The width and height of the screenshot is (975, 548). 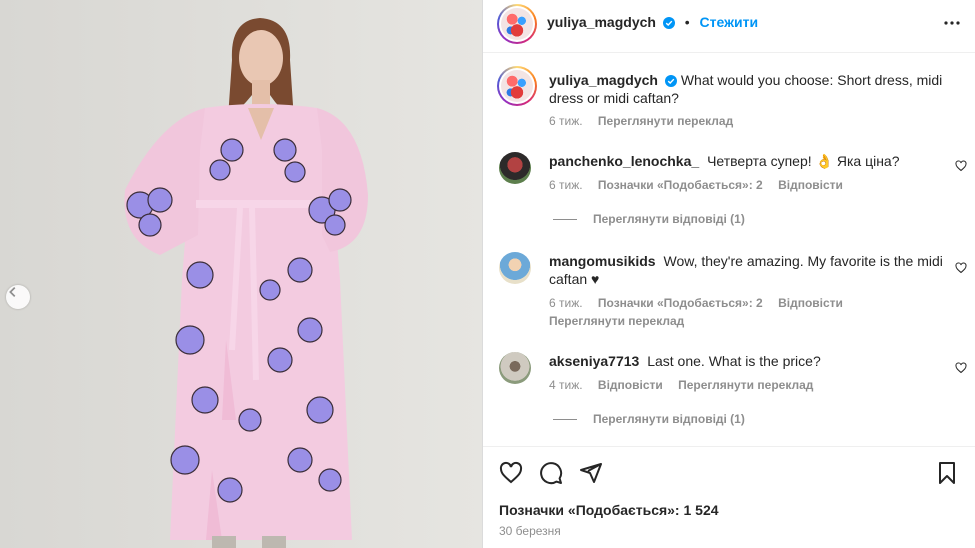 I want to click on post-date: 30 березня, so click(x=530, y=531).